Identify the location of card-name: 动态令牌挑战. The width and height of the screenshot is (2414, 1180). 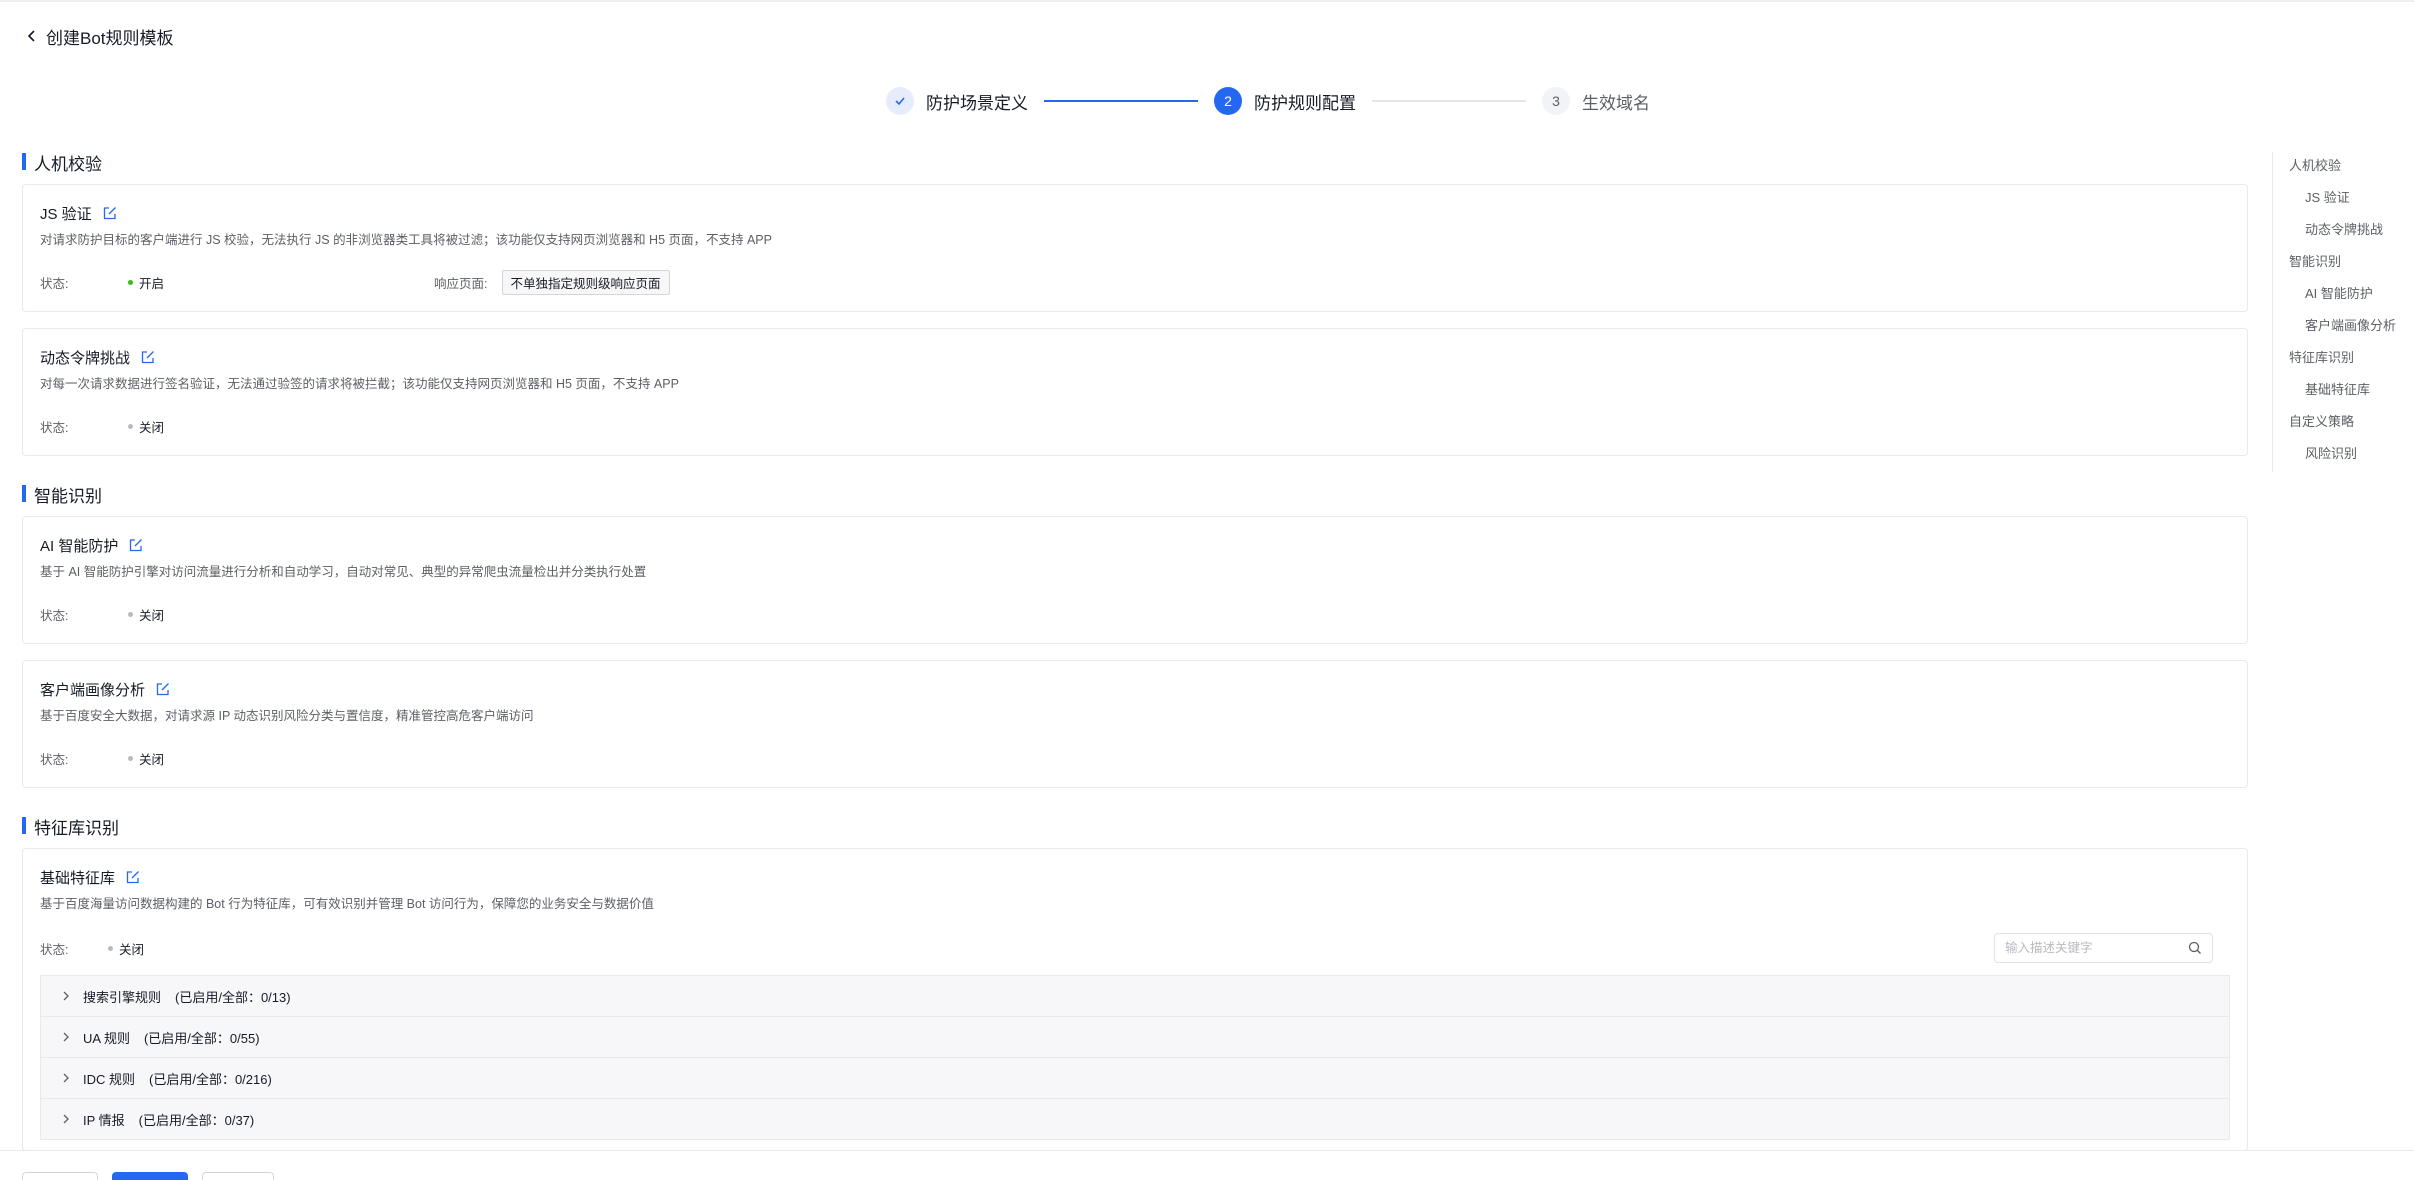
(85, 358).